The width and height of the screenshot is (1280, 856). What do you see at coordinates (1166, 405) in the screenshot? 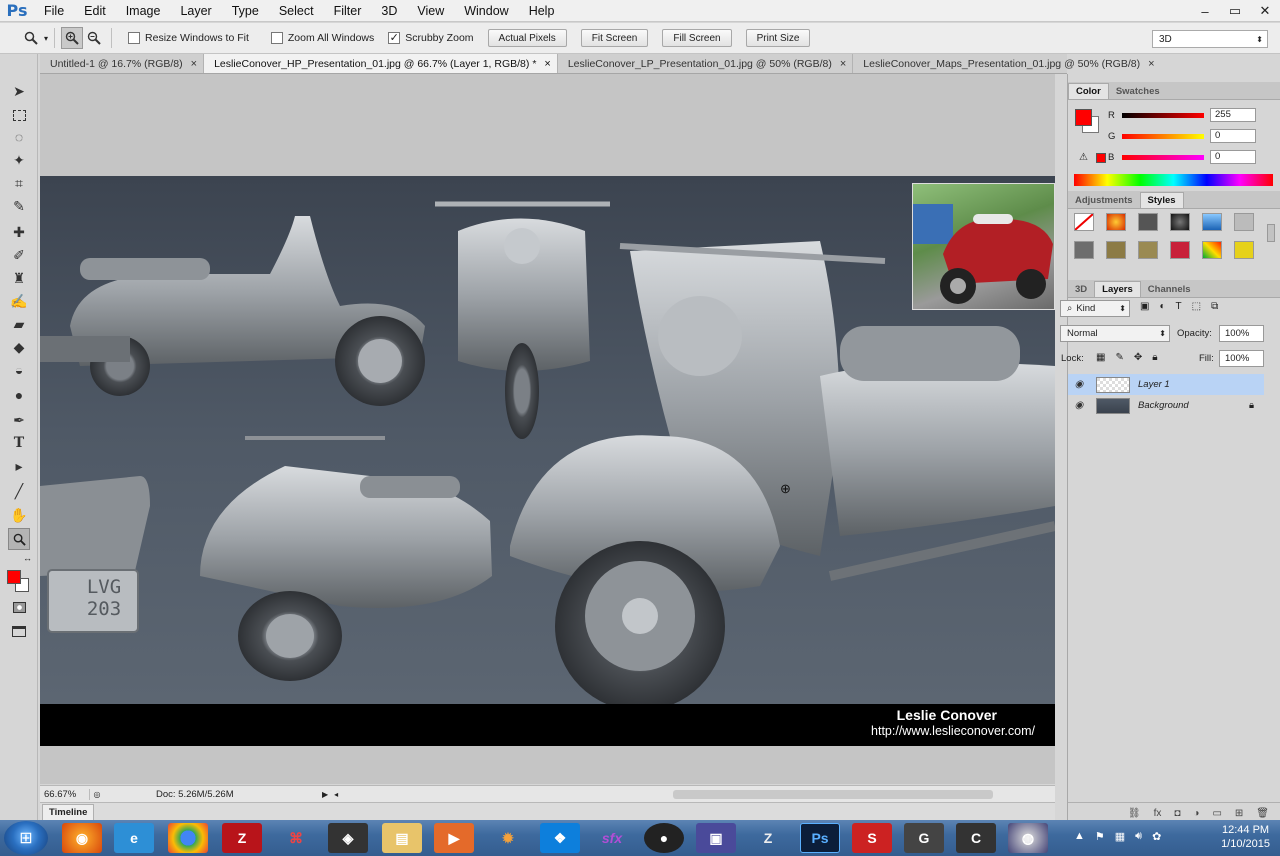
I see `layer-row-background: ◉ Background 🔒︎` at bounding box center [1166, 405].